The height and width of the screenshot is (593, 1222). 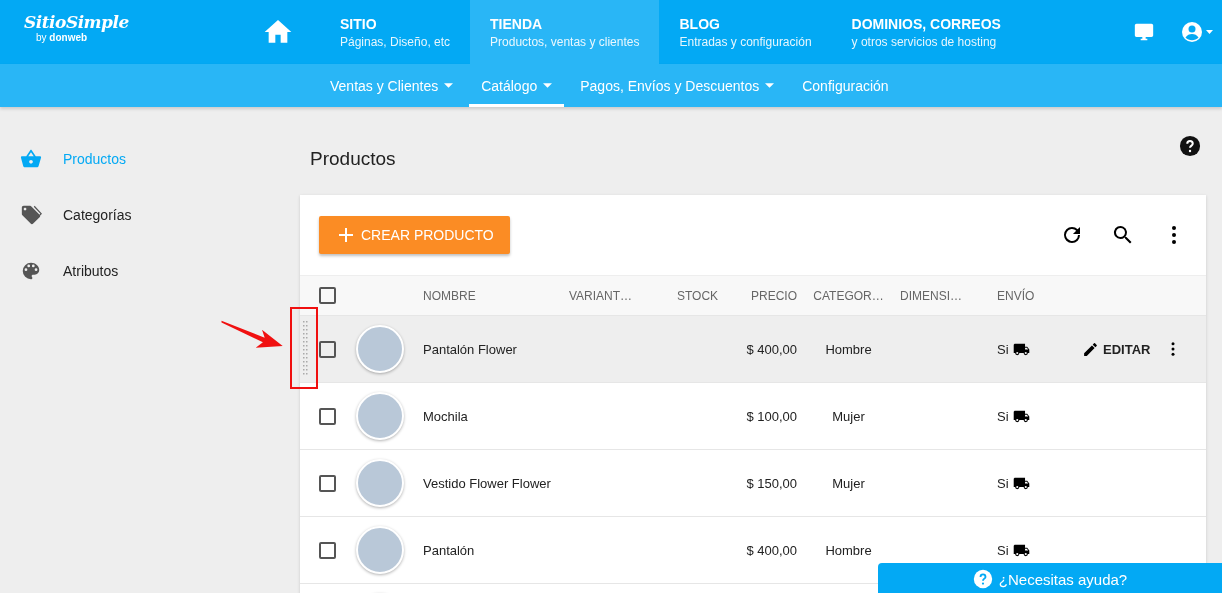 What do you see at coordinates (76, 22) in the screenshot?
I see `logo-text: SitioSimple` at bounding box center [76, 22].